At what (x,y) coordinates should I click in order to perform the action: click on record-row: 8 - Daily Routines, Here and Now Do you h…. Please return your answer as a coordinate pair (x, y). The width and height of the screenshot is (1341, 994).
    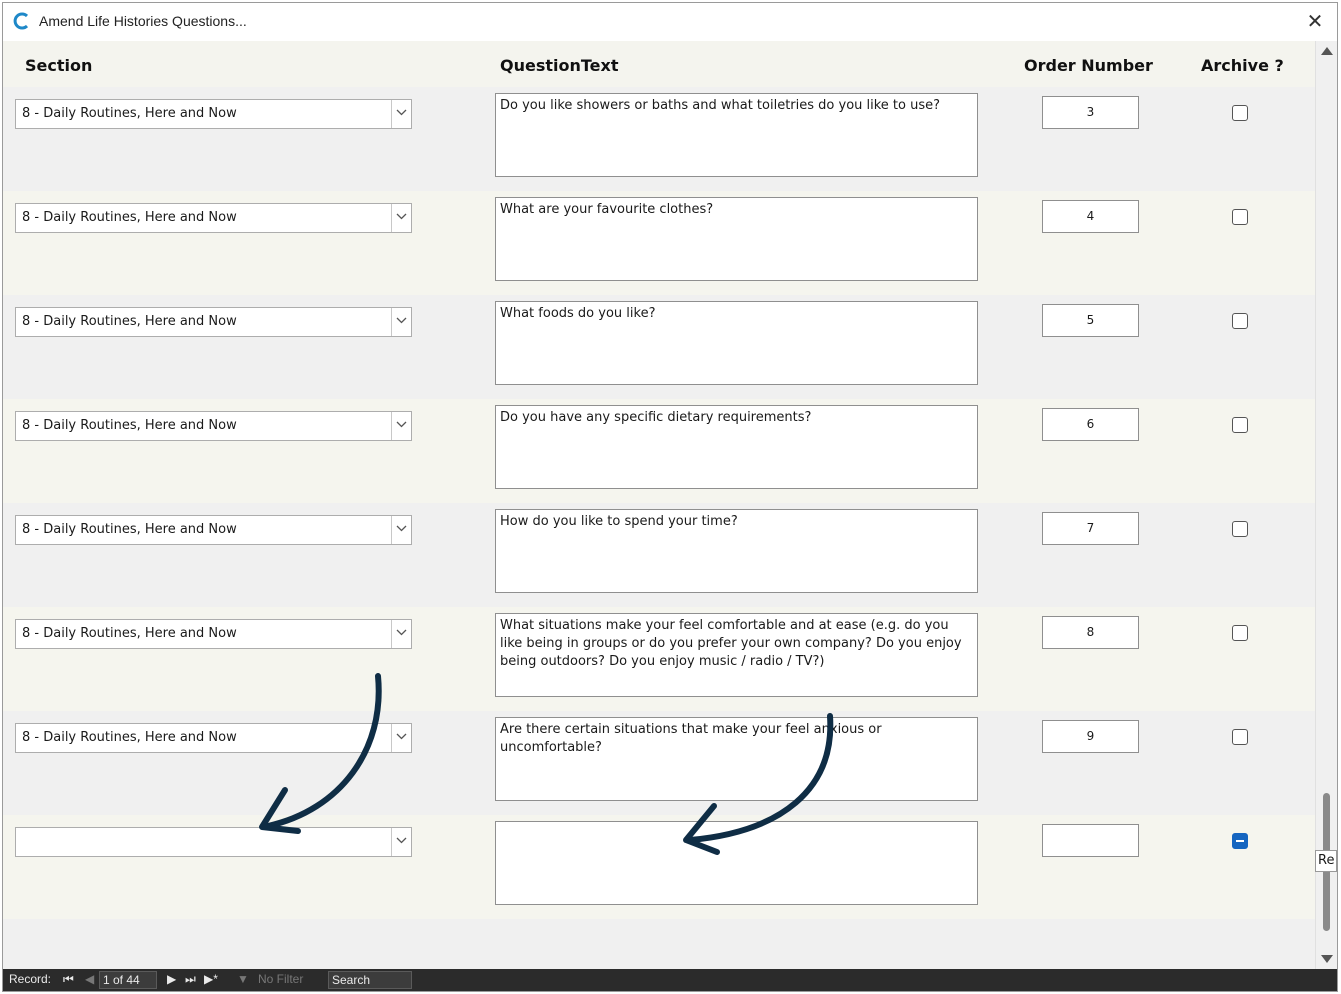
    Looking at the image, I should click on (659, 451).